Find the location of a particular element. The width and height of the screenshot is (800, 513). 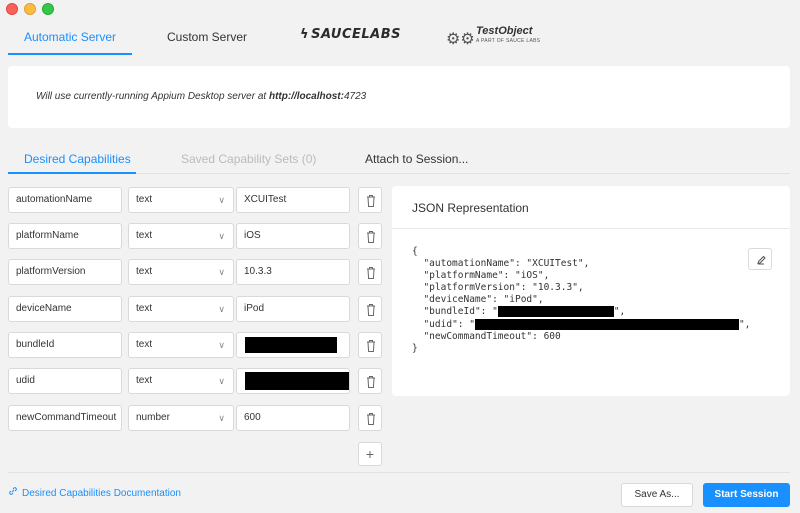

capability-row: udid text ∨ is located at coordinates (198, 381).